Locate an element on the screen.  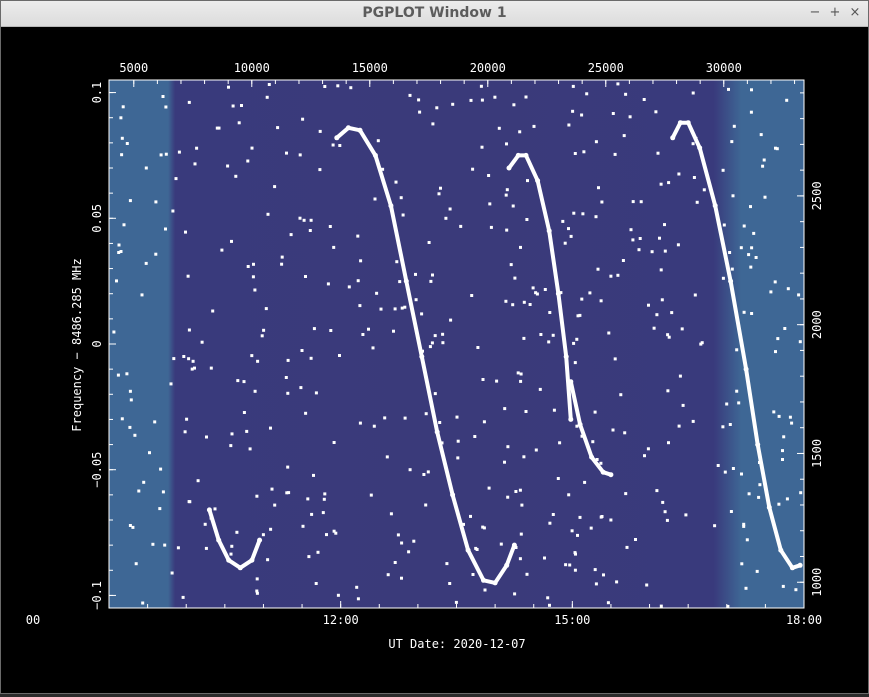
y-tick-label: 0.1 is located at coordinates (97, 93).